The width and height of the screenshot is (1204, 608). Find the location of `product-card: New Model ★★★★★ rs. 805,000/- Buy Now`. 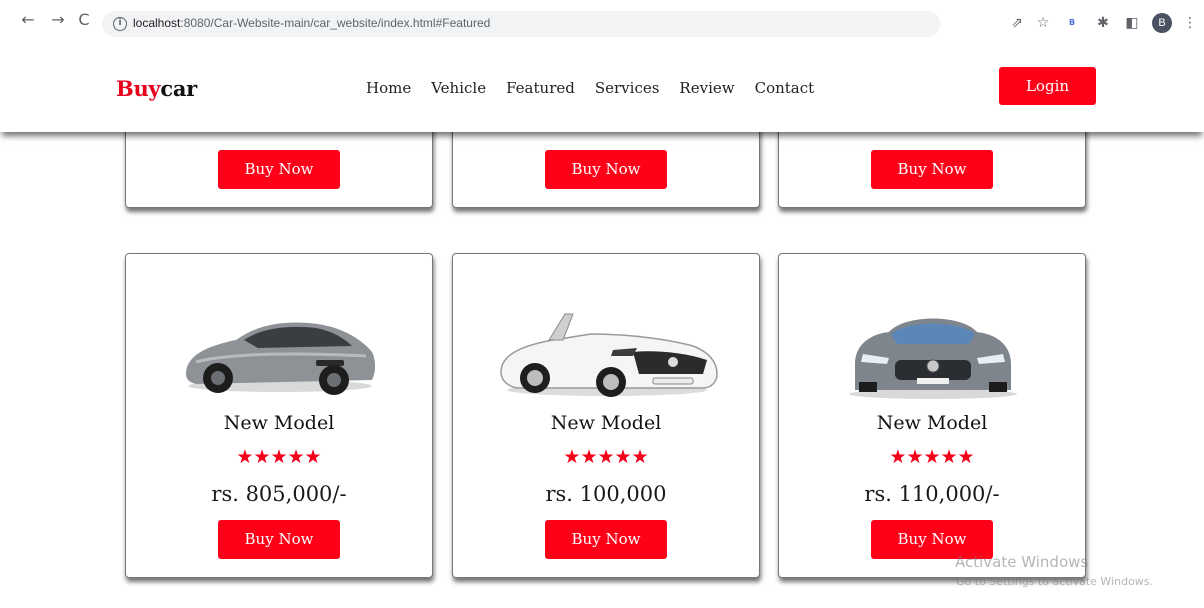

product-card: New Model ★★★★★ rs. 805,000/- Buy Now is located at coordinates (279, 415).